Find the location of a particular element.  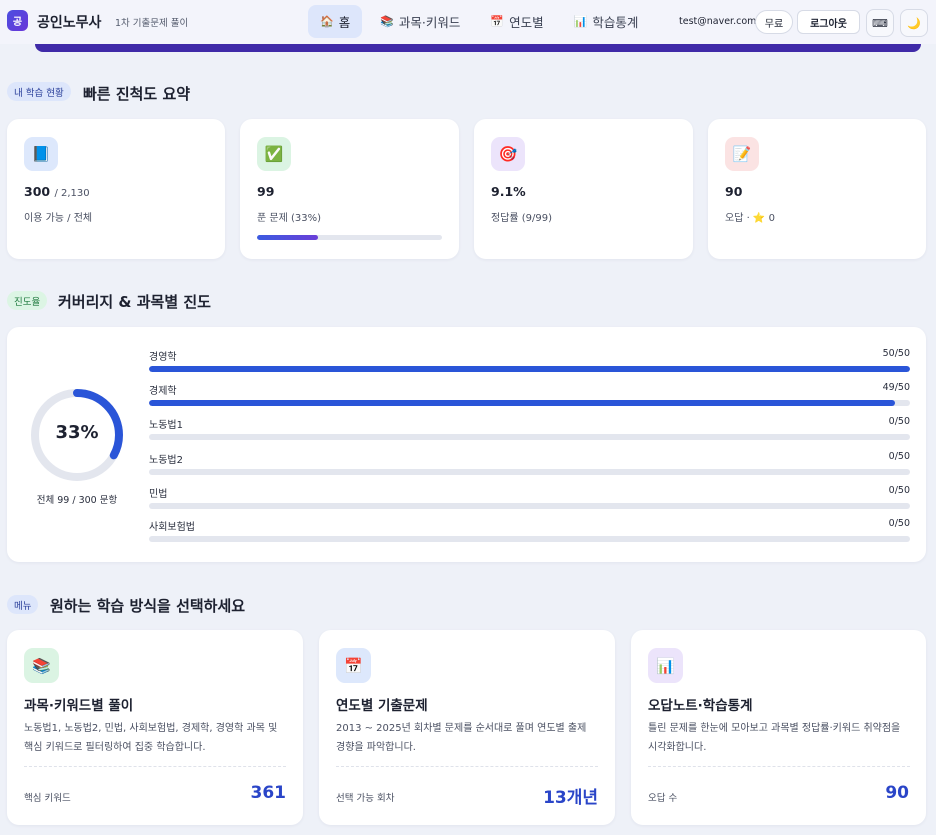

stat-desc: 푼 문제 (33%) is located at coordinates (289, 218).